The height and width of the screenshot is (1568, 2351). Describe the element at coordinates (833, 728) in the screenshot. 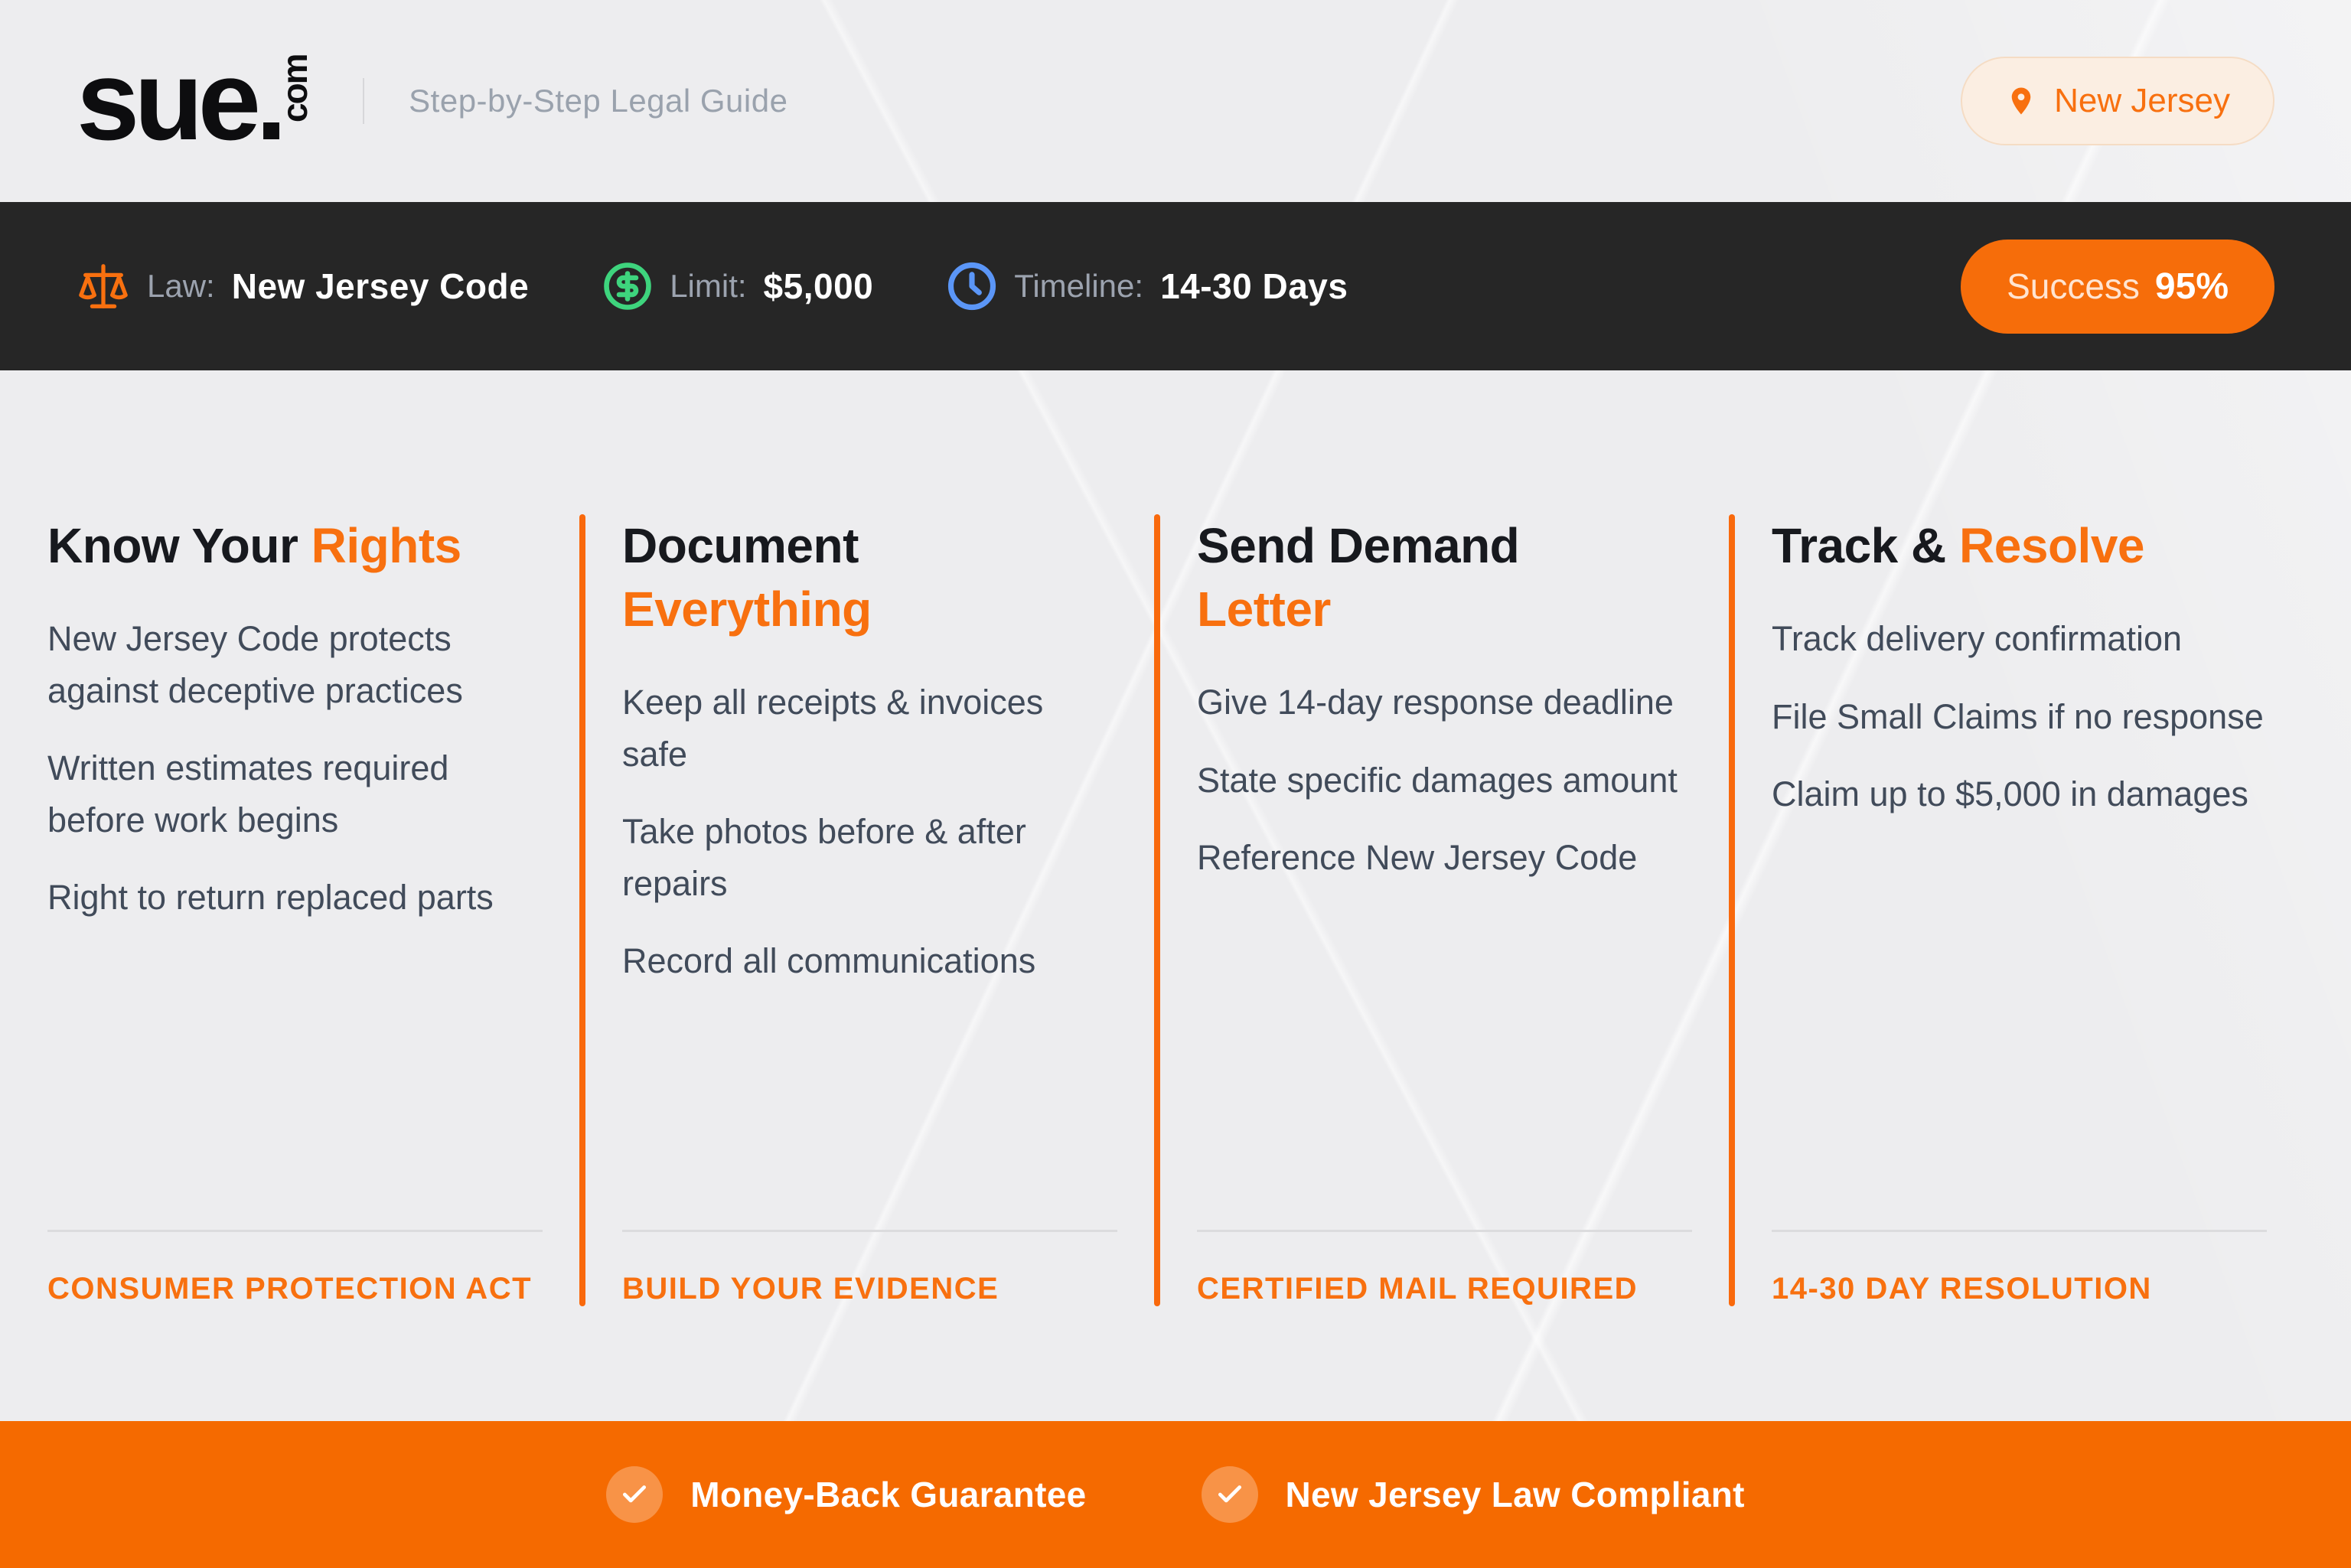

I see `column-item: Keep all receipts & invoices safe` at that location.